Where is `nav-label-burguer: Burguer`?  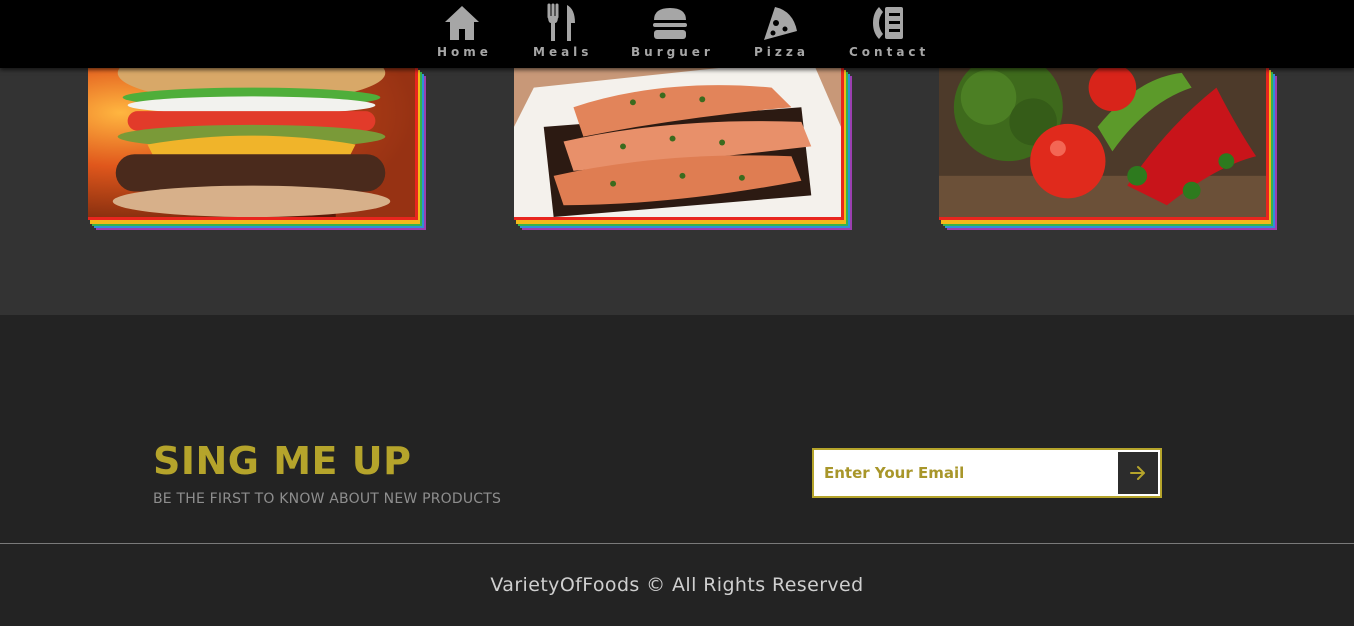
nav-label-burguer: Burguer is located at coordinates (672, 52).